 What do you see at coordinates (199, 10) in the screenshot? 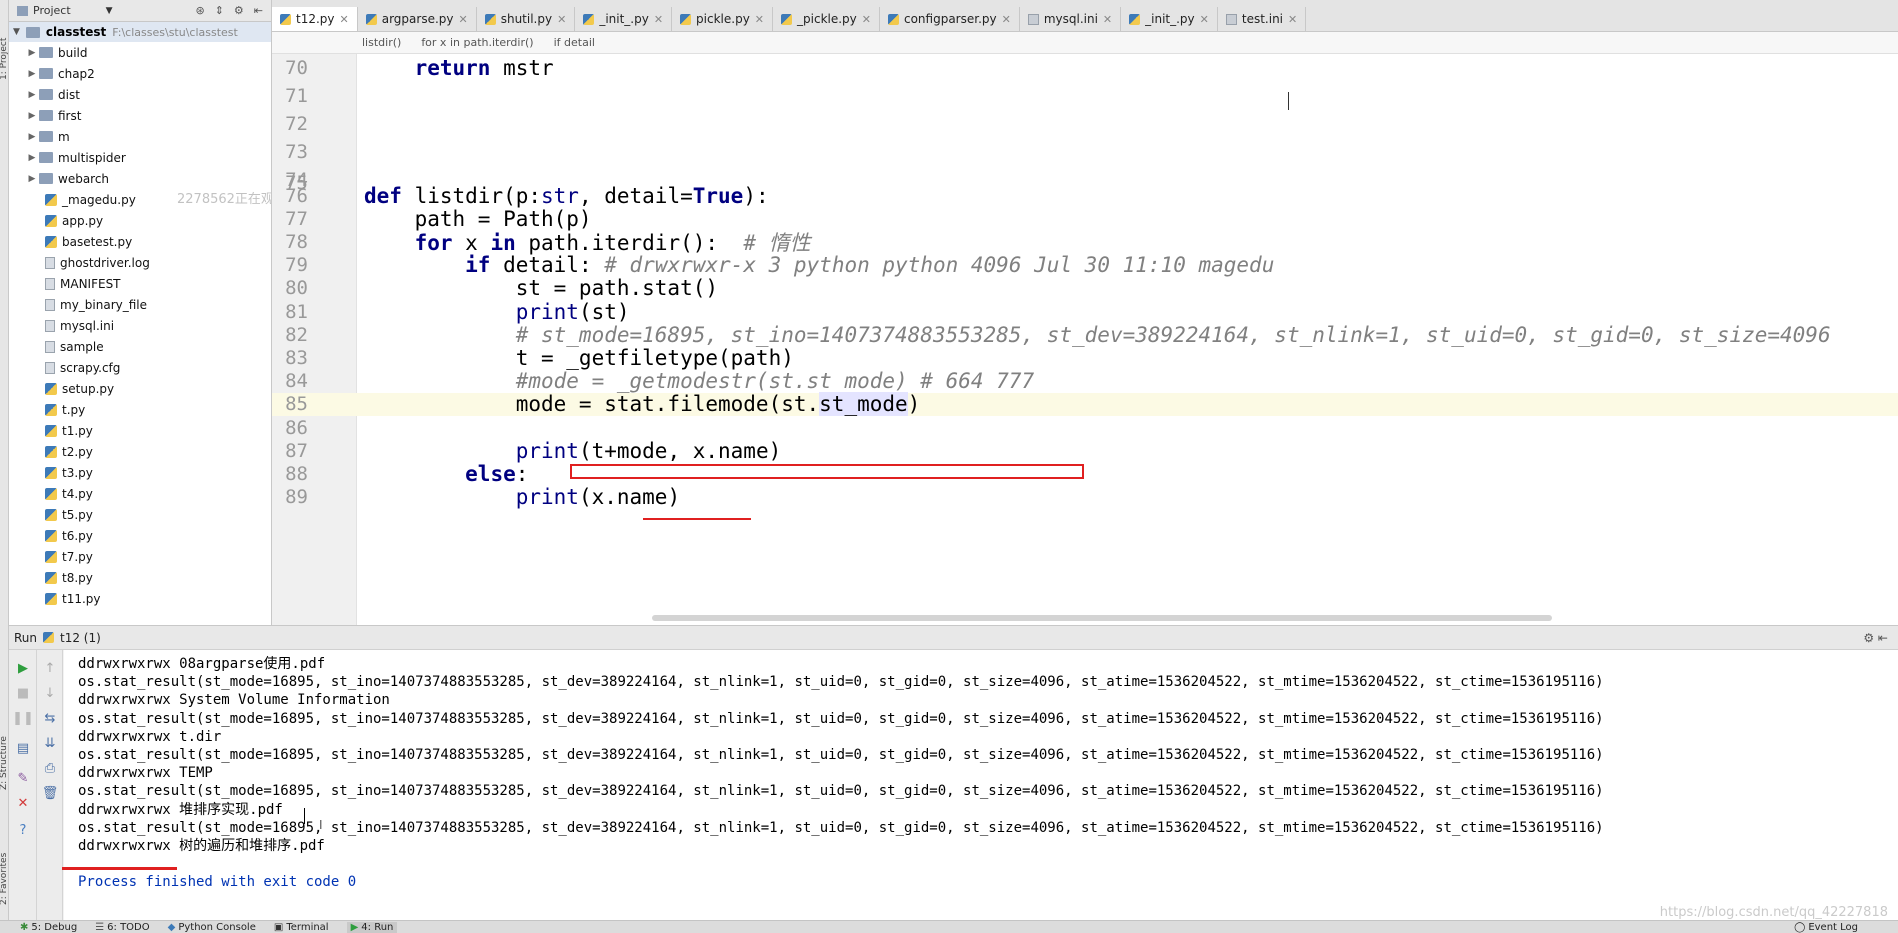
I see `scroll-from-source-icon: ⊛` at bounding box center [199, 10].